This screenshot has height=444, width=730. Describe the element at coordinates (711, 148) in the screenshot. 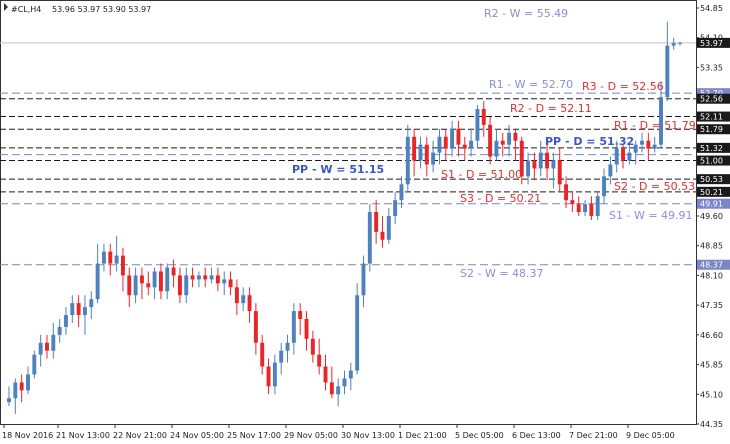

I see `daily-level-tag: 51.32` at that location.